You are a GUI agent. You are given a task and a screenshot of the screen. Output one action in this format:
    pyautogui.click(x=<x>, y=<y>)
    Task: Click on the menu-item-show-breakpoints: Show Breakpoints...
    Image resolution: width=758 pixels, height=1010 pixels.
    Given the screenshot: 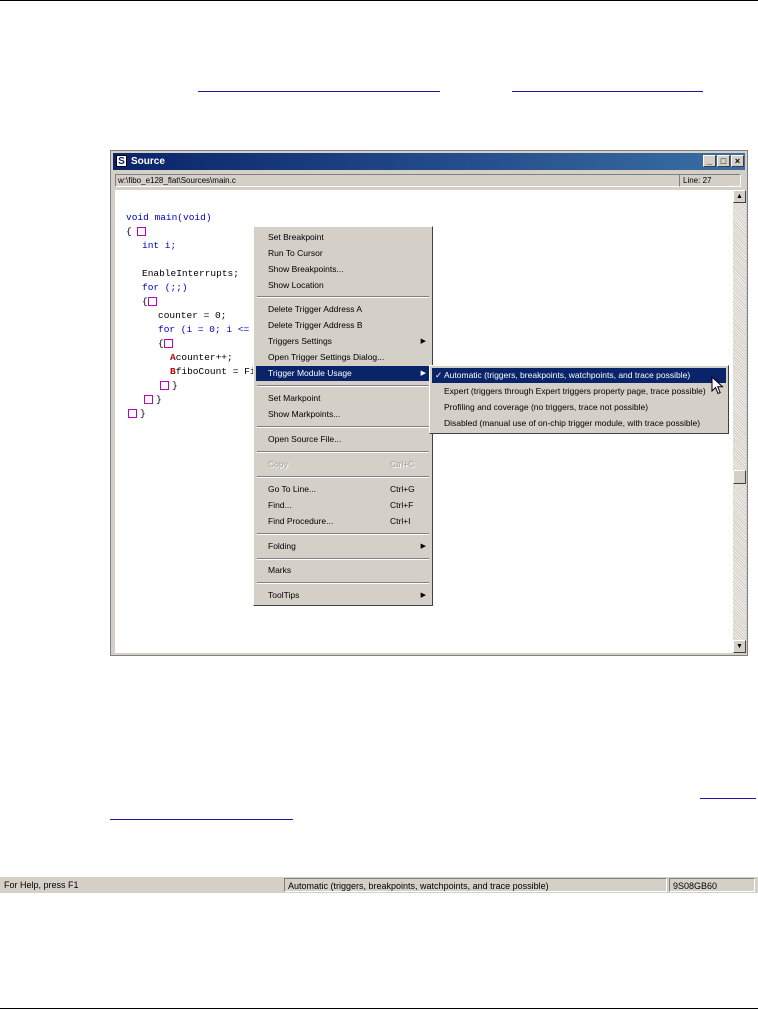 What is the action you would take?
    pyautogui.click(x=343, y=269)
    